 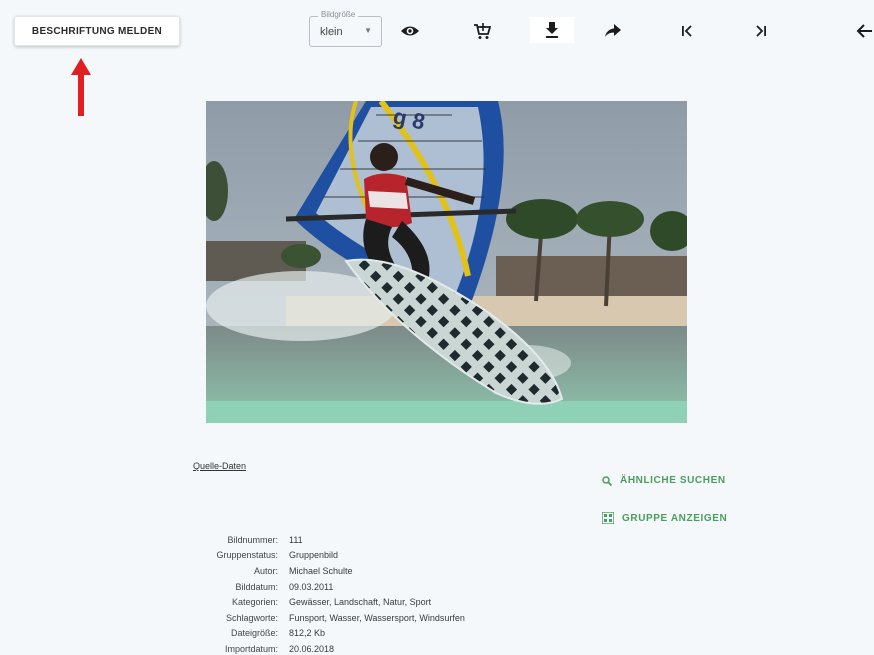 I want to click on metadata-row: Bildnummer: 111, so click(x=325, y=540).